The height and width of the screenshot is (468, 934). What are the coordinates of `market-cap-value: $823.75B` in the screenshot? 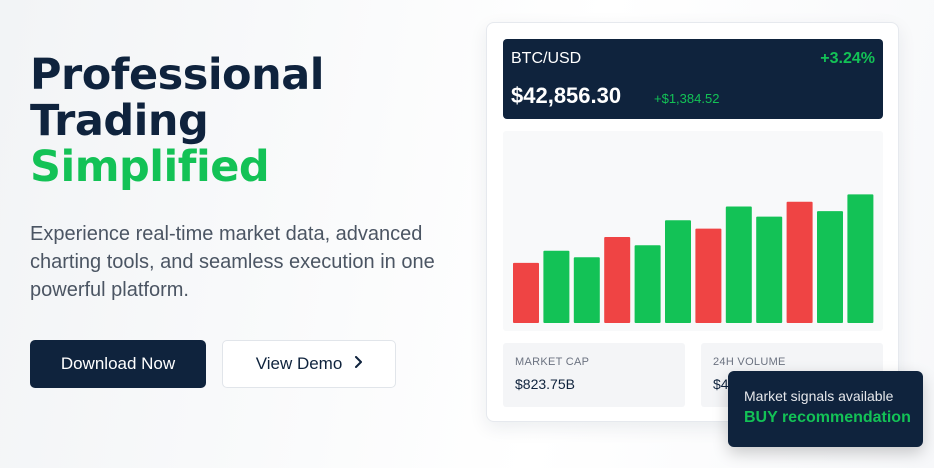 It's located at (545, 384).